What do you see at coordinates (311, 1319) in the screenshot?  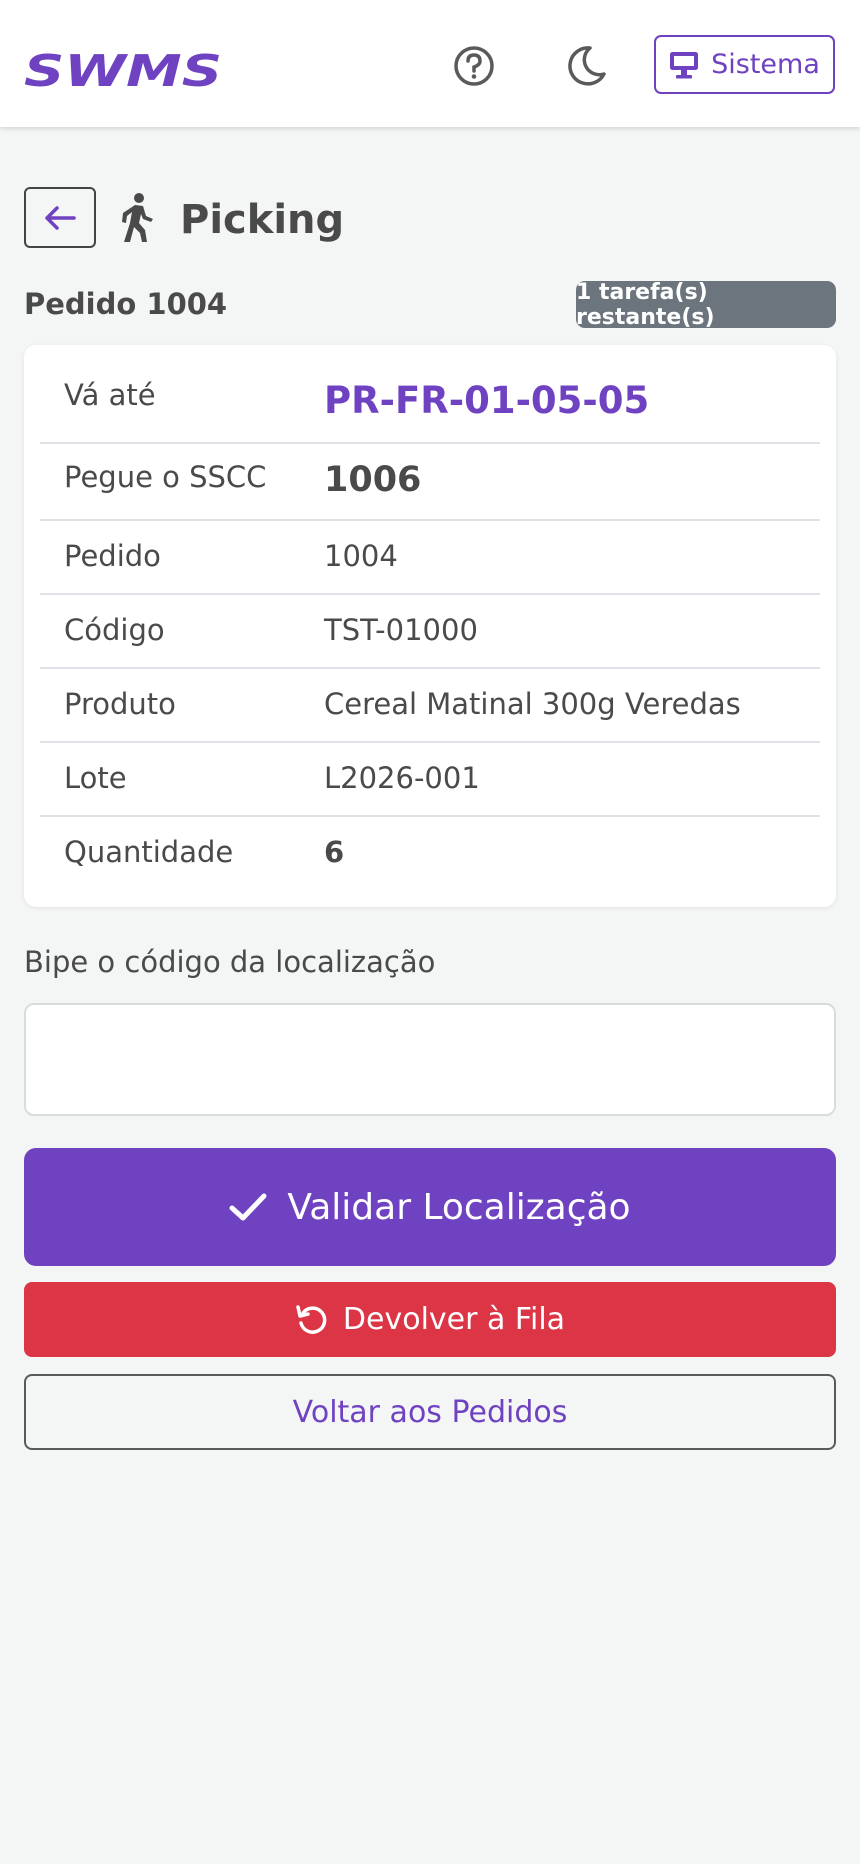 I see `undo-icon` at bounding box center [311, 1319].